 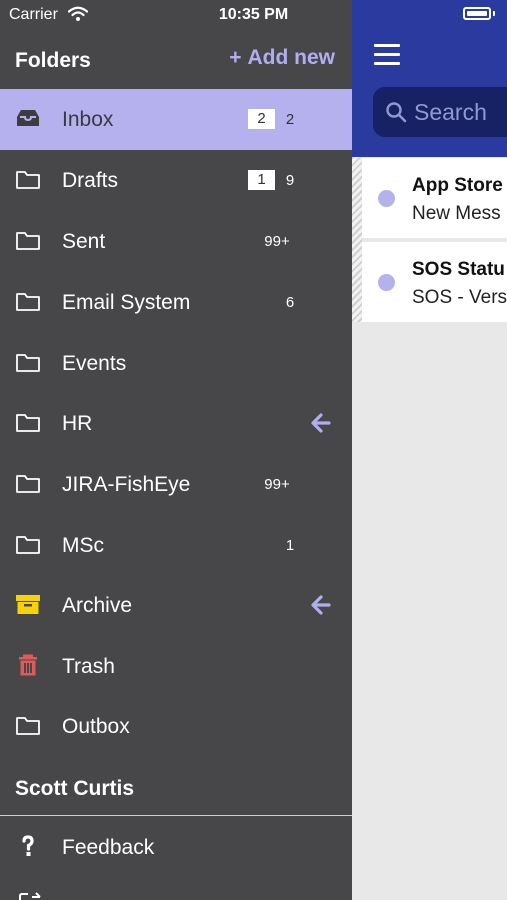 I want to click on message-row: App Store New Mess, so click(x=434, y=198).